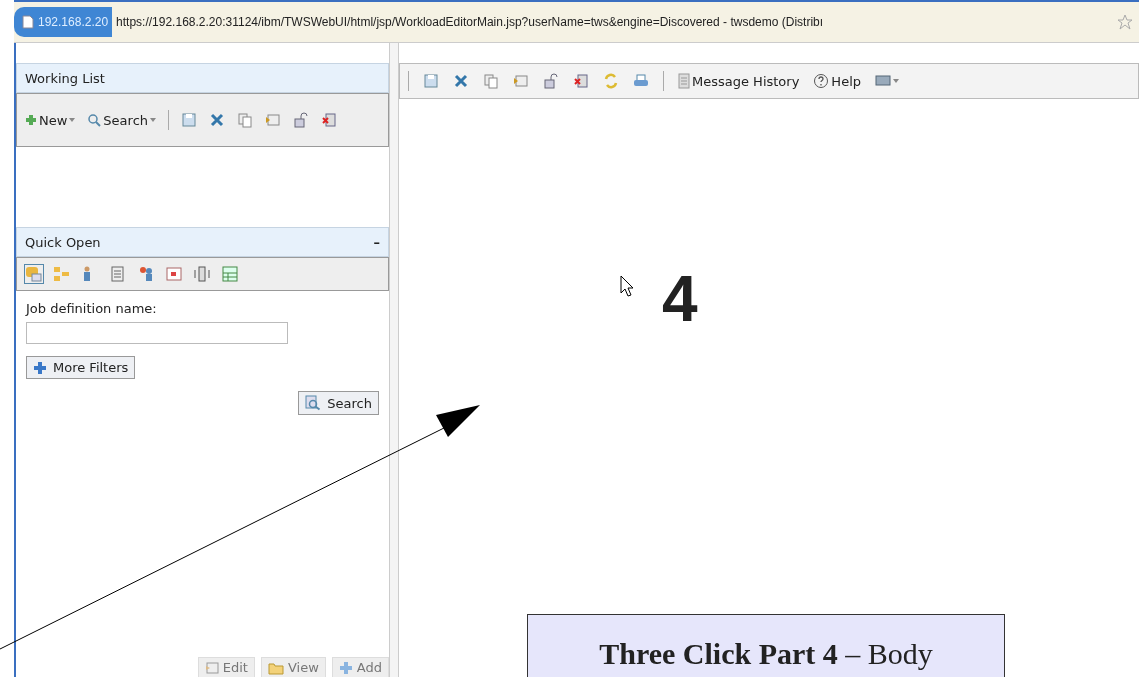  What do you see at coordinates (73, 22) in the screenshot?
I see `host-text: 192.168.2.20` at bounding box center [73, 22].